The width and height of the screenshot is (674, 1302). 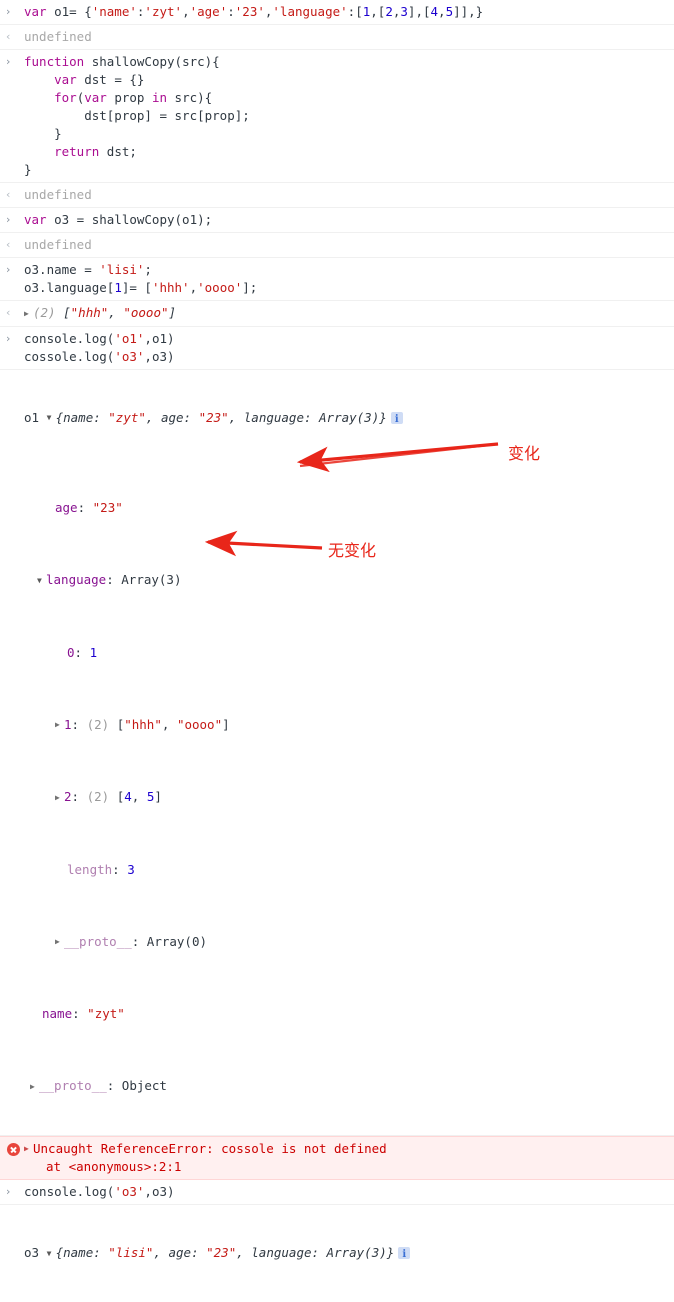 I want to click on console-output-row: ‹ ▶ (2) ["hhh", "oooo"], so click(x=337, y=314).